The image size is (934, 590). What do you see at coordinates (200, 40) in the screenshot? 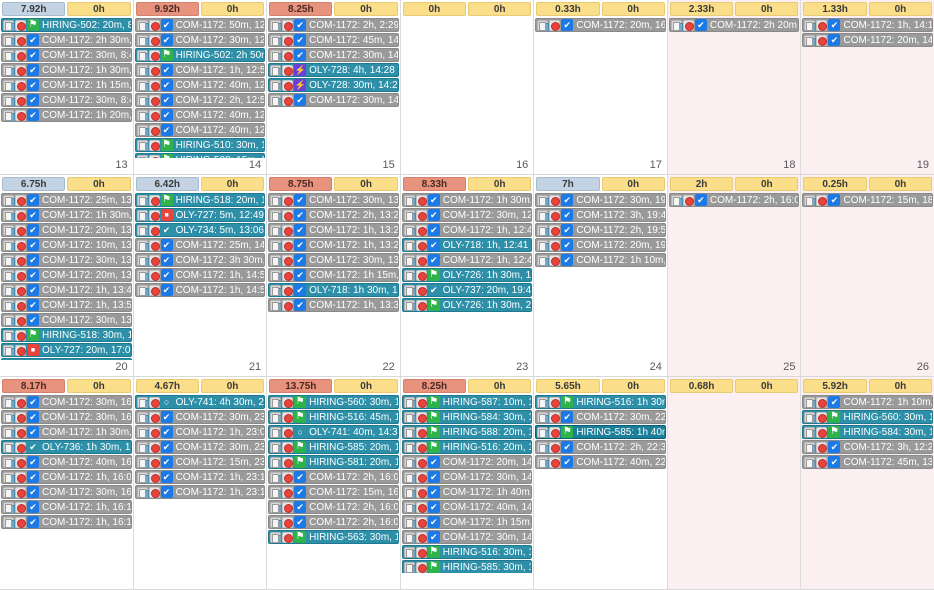
I see `calendar-event: COM-1172: 30m, 12:48` at bounding box center [200, 40].